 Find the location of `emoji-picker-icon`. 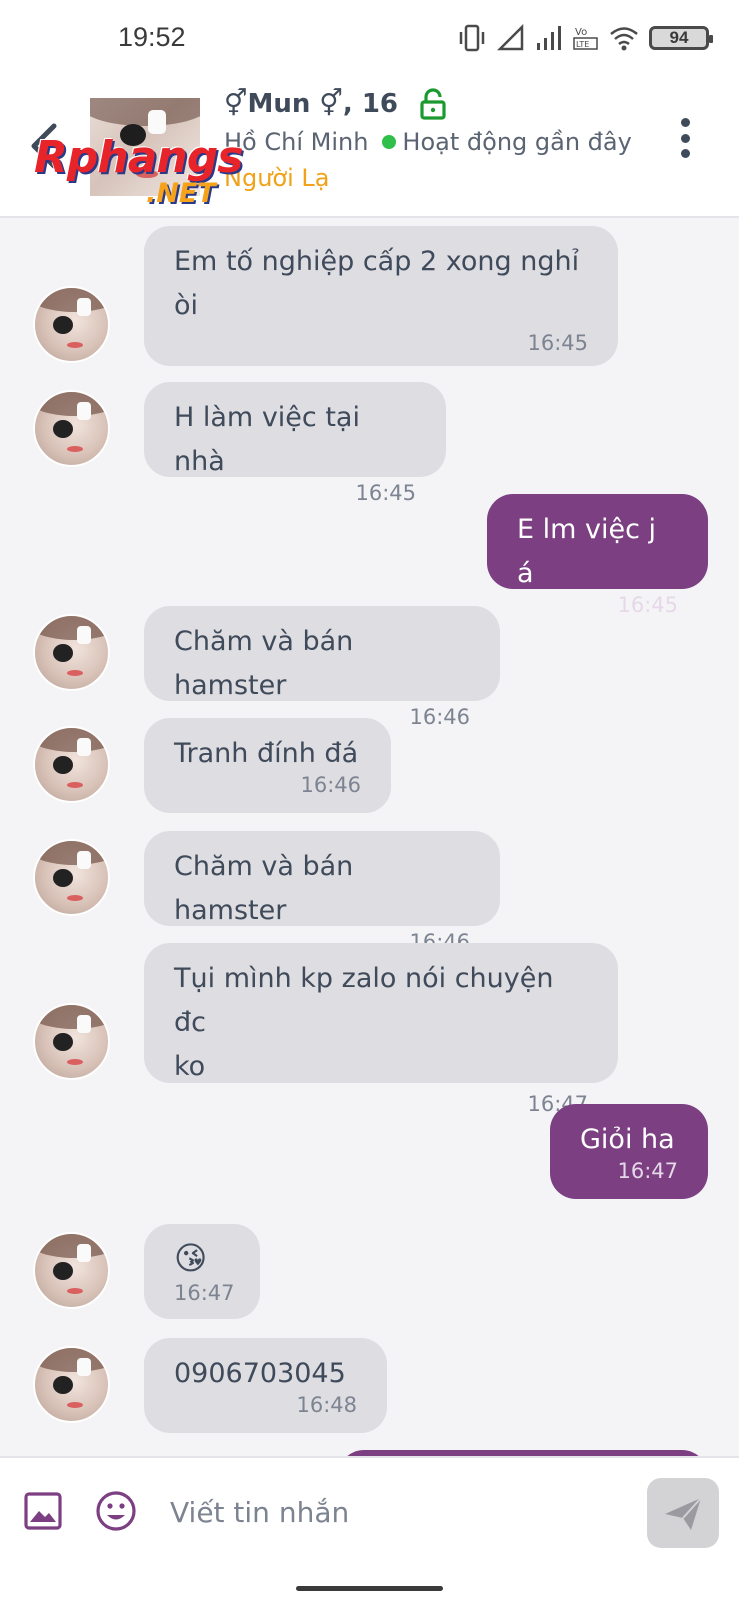

emoji-picker-icon is located at coordinates (116, 1511).